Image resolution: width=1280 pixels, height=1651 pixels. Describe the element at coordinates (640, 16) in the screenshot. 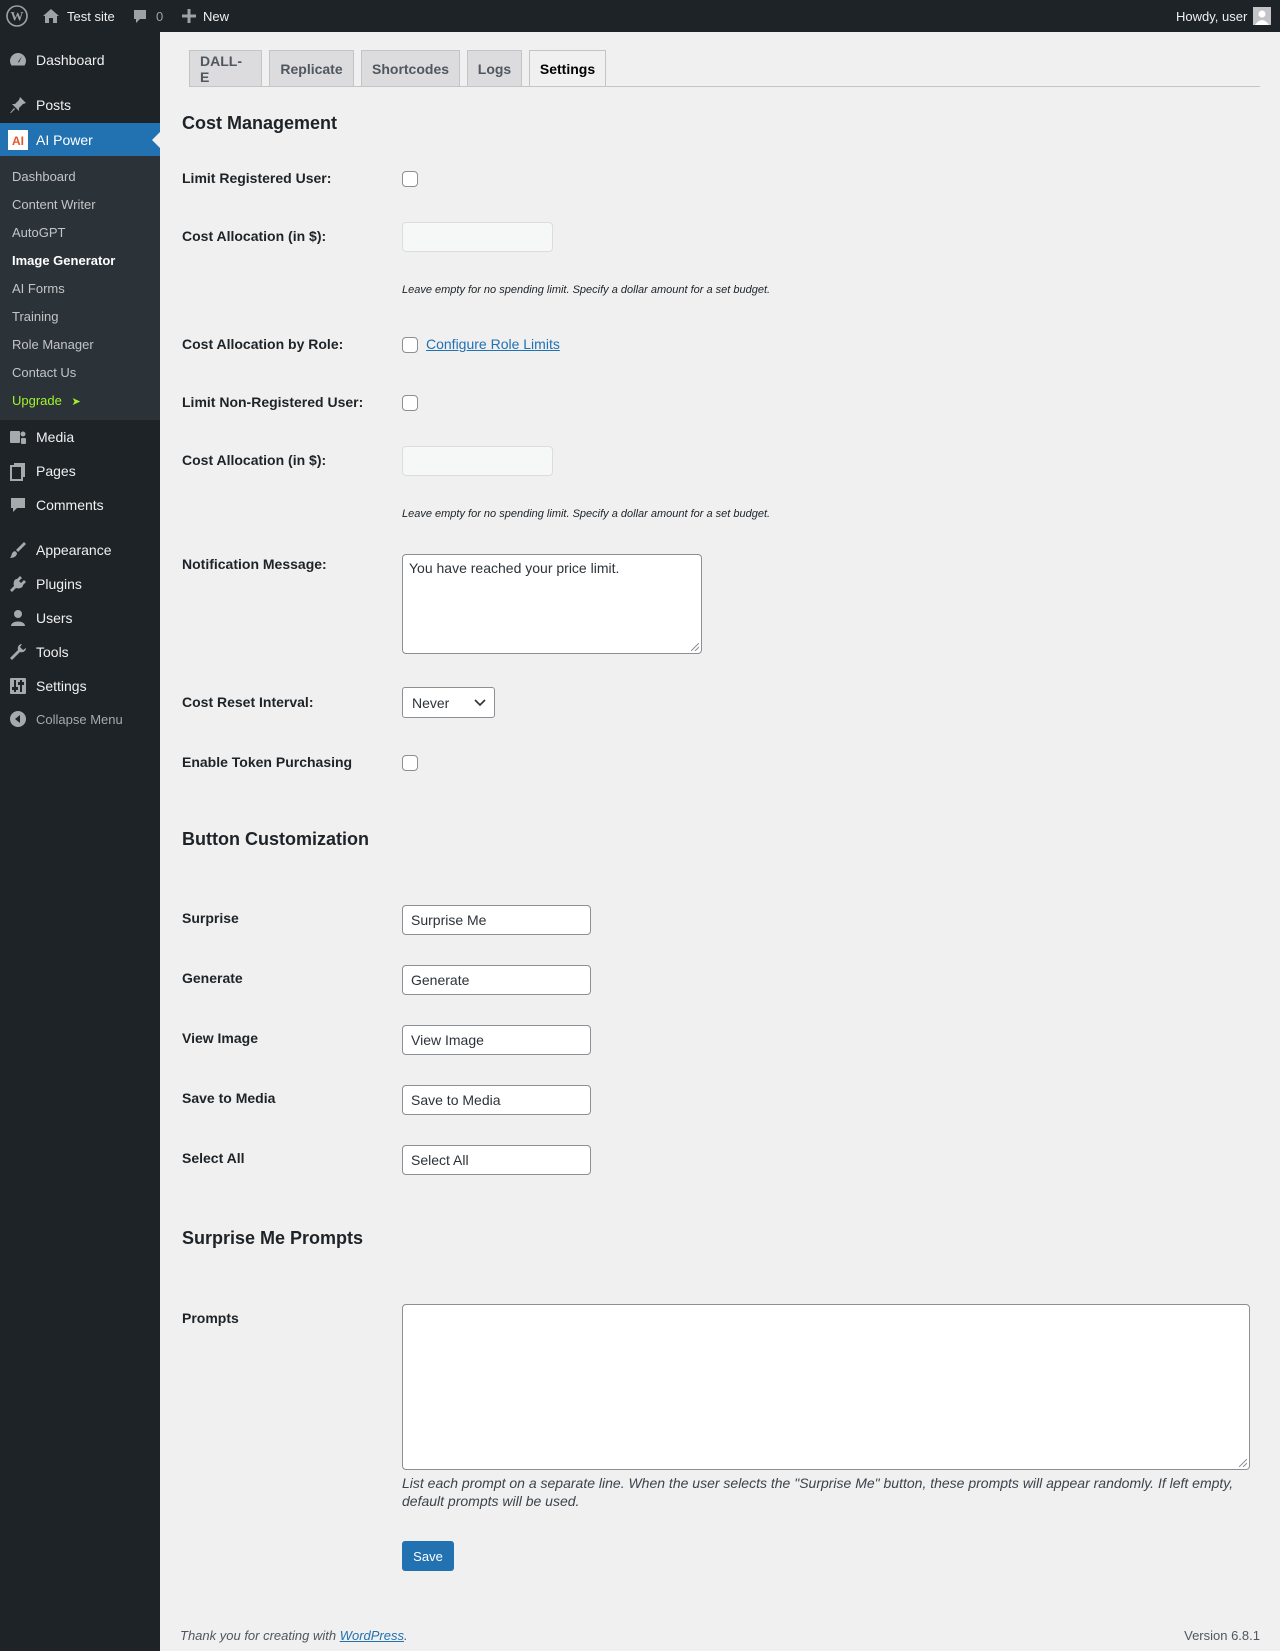

I see `admin-bar: W Test site 0 New Howdy, user` at that location.